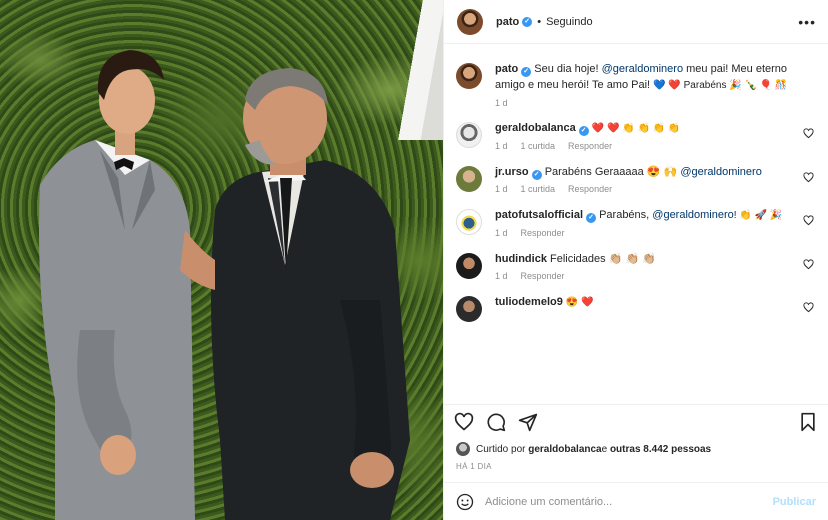 The width and height of the screenshot is (828, 520). I want to click on comment-text: hudindick Felicidades 👏🏼 👏🏼 👏🏼, so click(646, 259).